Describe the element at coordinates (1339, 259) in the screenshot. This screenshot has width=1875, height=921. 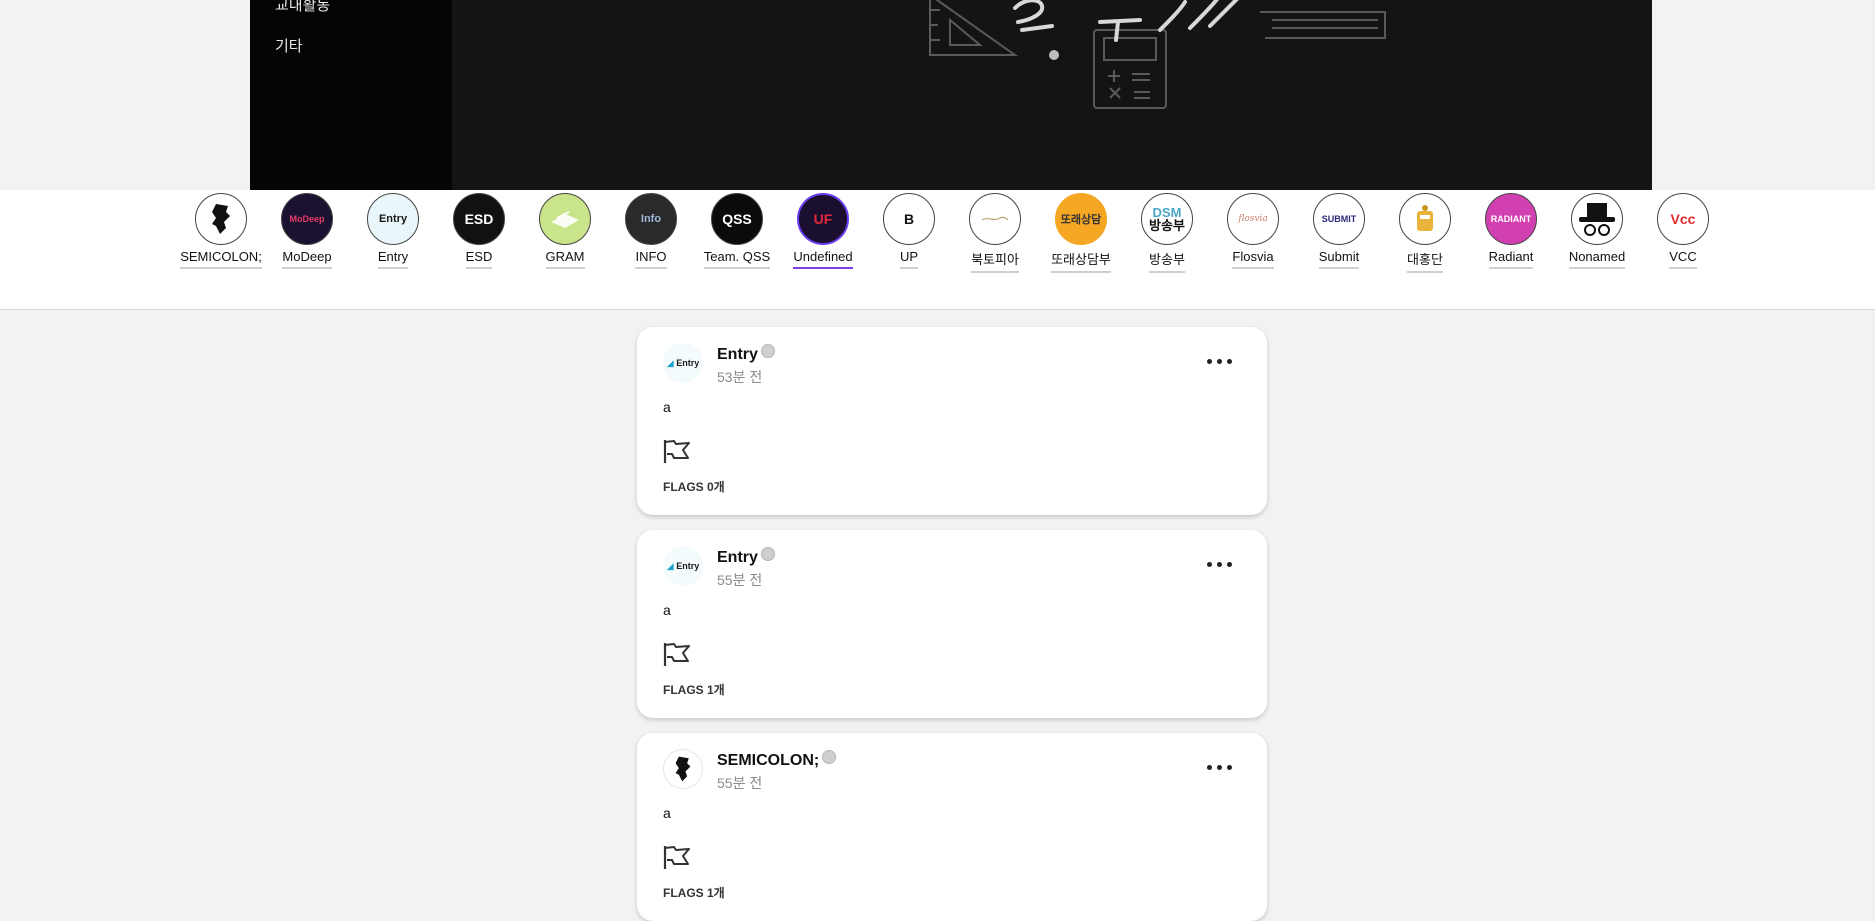
I see `club-name-label: Submit` at that location.